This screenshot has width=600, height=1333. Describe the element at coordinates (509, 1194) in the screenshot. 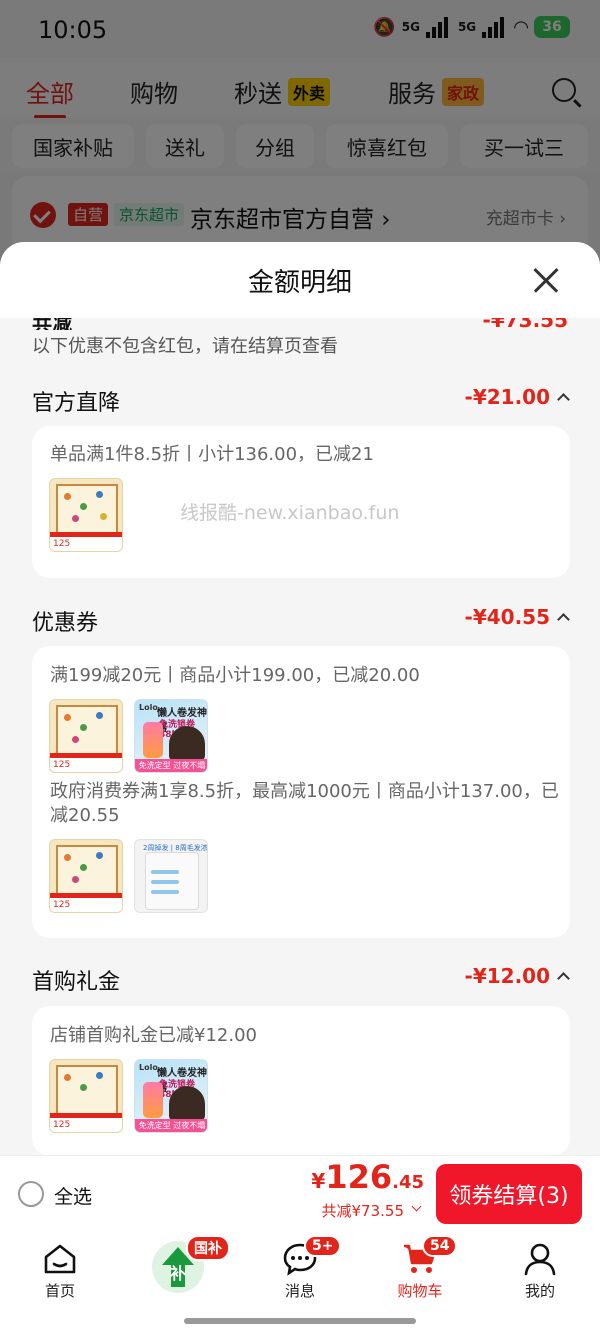

I see `claim-coupon-checkout-button: 领券结算(3)` at that location.